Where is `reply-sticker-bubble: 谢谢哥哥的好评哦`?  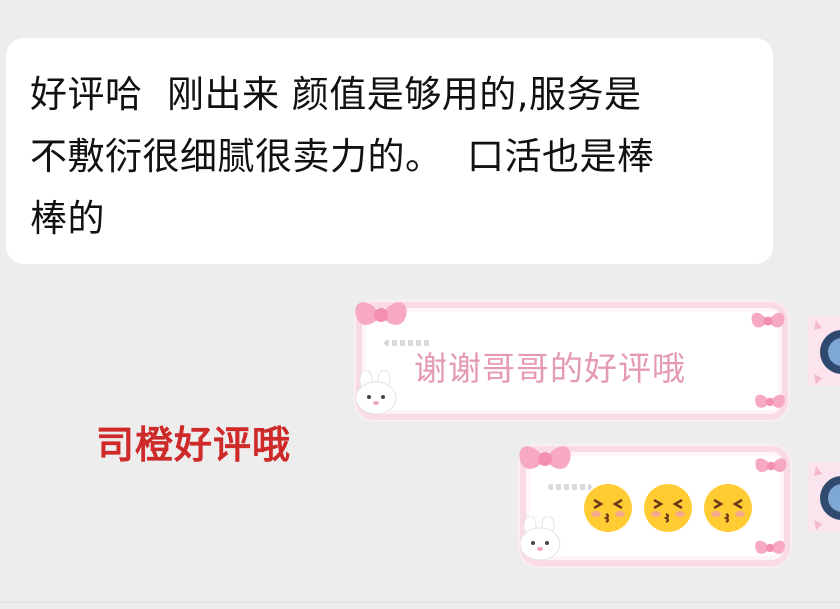 reply-sticker-bubble: 谢谢哥哥的好评哦 is located at coordinates (572, 361).